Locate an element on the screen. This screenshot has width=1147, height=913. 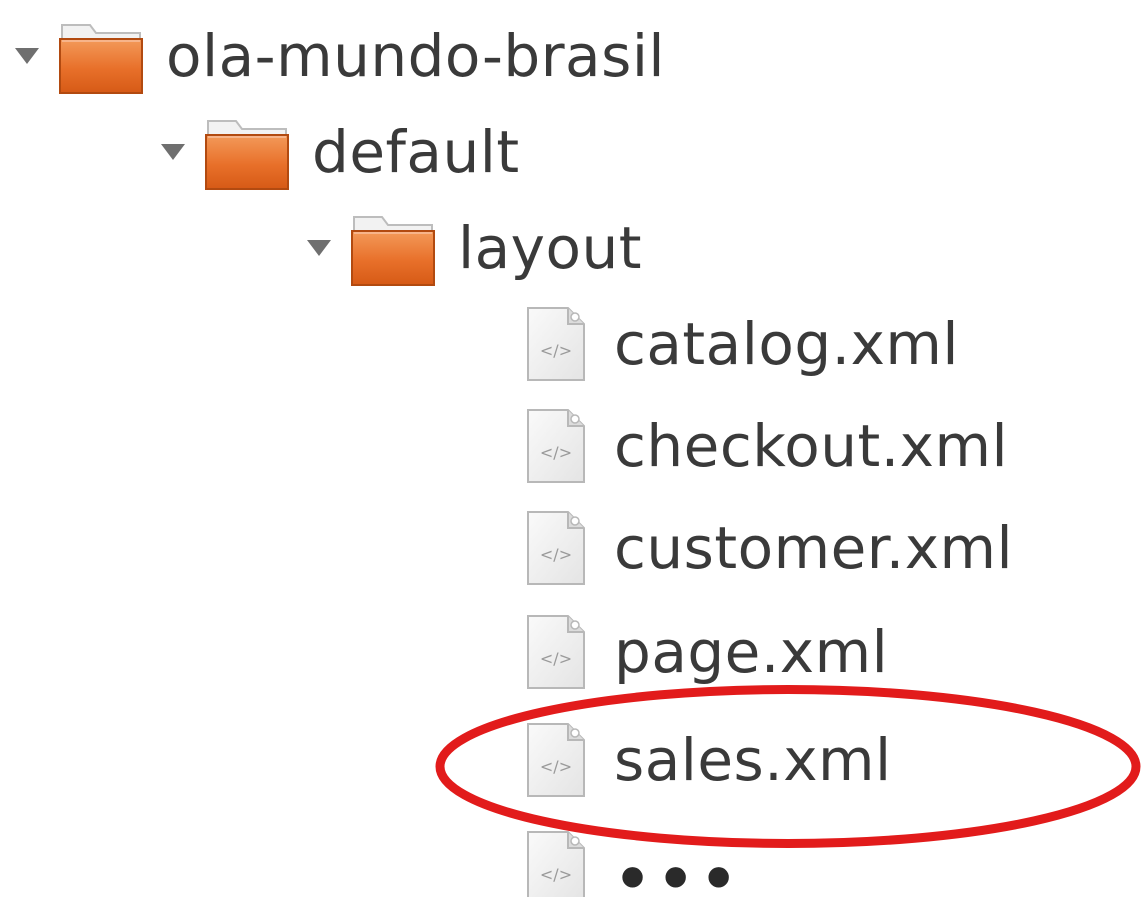
tree-file-checkout-xml: </> checkout.xml is located at coordinates (767, 446).